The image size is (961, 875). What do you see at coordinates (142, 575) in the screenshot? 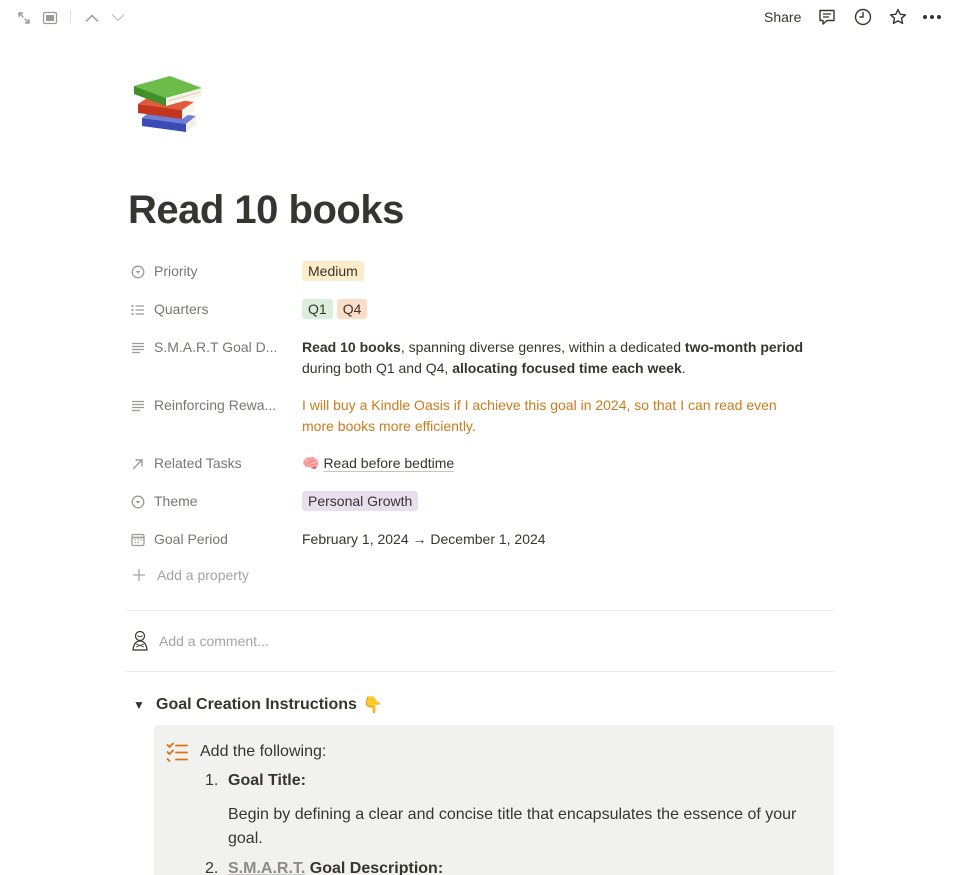
I see `plus-icon` at bounding box center [142, 575].